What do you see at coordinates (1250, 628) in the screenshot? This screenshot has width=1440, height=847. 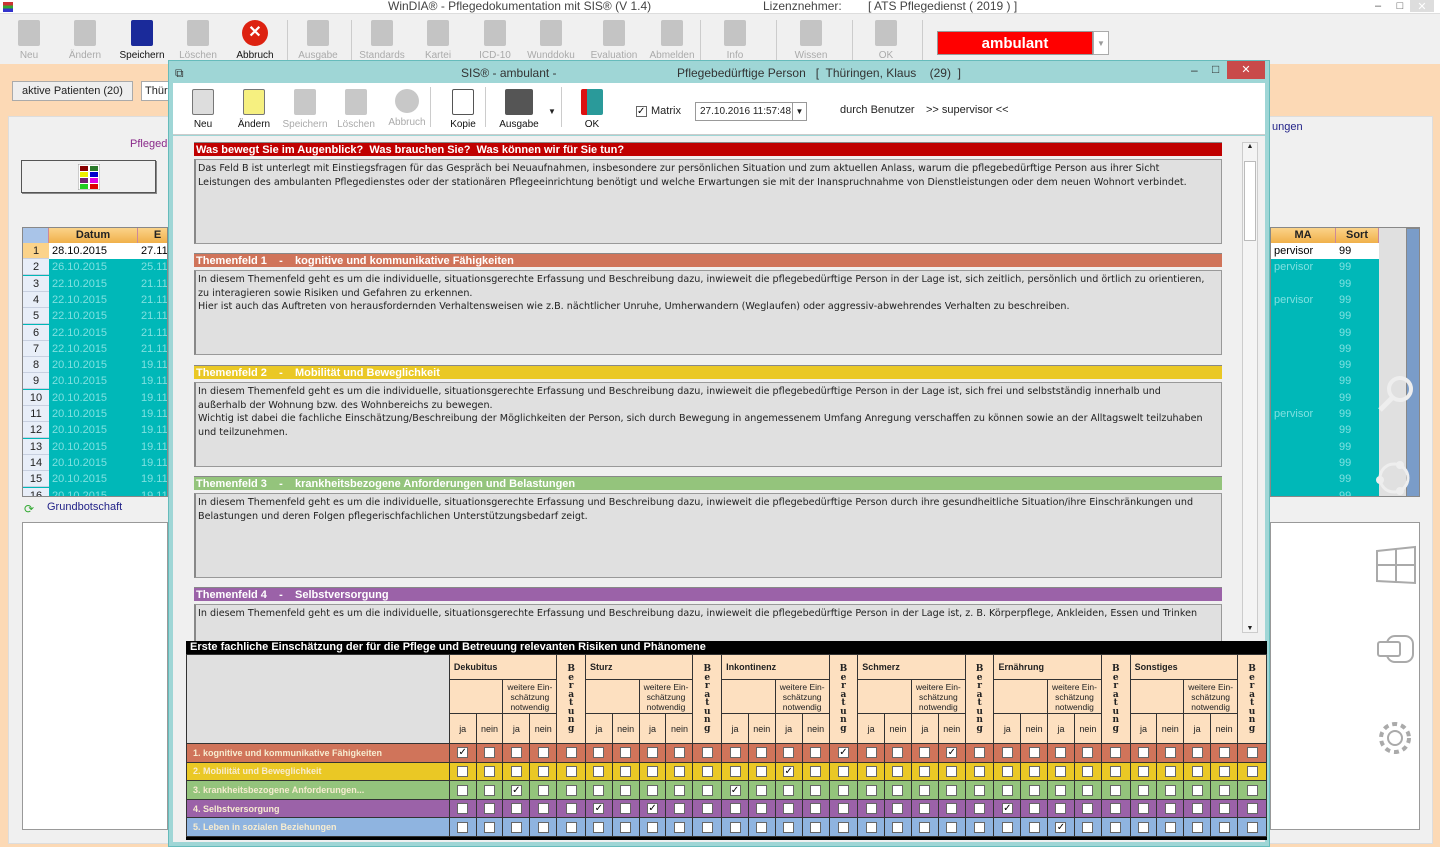 I see `scroll-down-icon: ▼` at bounding box center [1250, 628].